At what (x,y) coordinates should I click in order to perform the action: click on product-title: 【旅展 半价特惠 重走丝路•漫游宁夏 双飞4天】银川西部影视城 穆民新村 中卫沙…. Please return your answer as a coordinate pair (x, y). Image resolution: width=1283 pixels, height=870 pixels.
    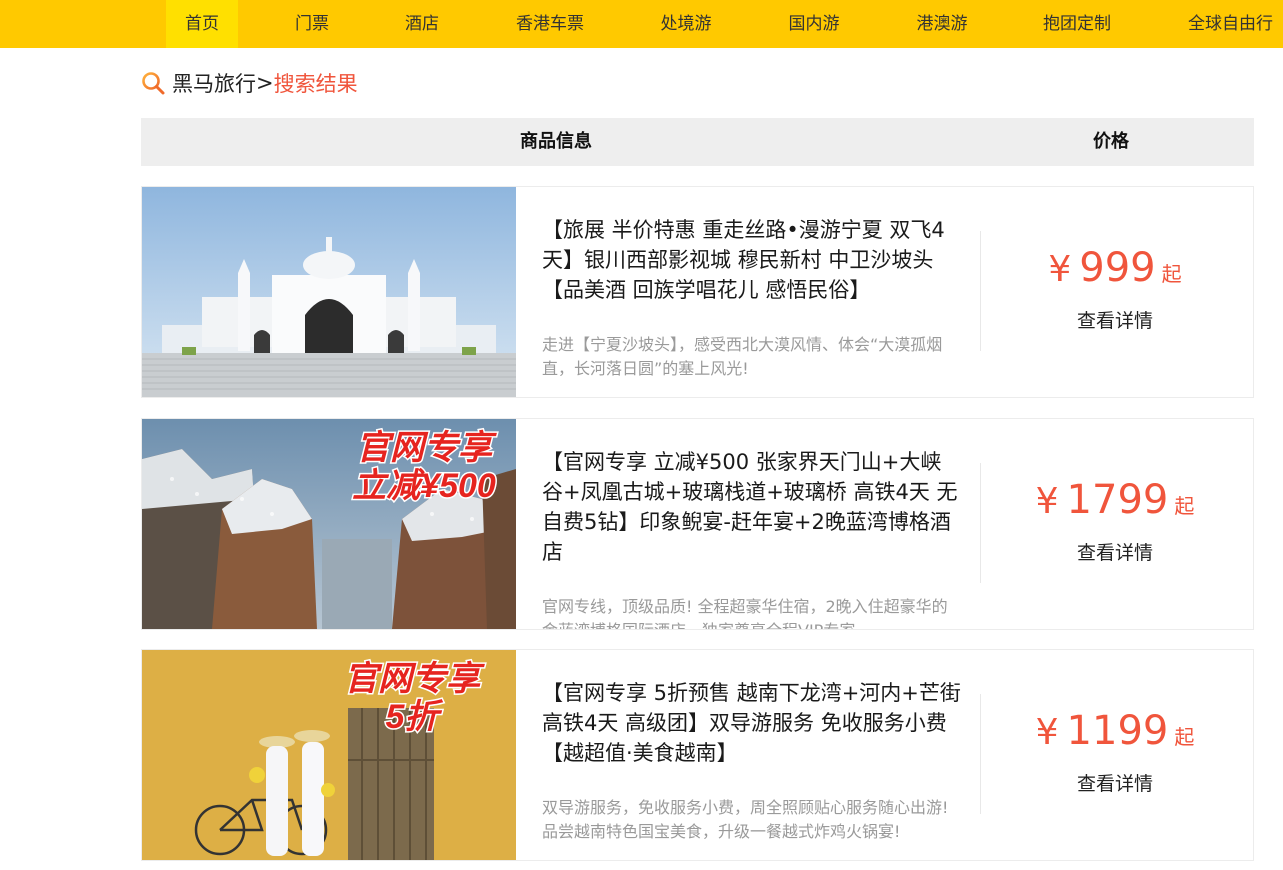
    Looking at the image, I should click on (752, 260).